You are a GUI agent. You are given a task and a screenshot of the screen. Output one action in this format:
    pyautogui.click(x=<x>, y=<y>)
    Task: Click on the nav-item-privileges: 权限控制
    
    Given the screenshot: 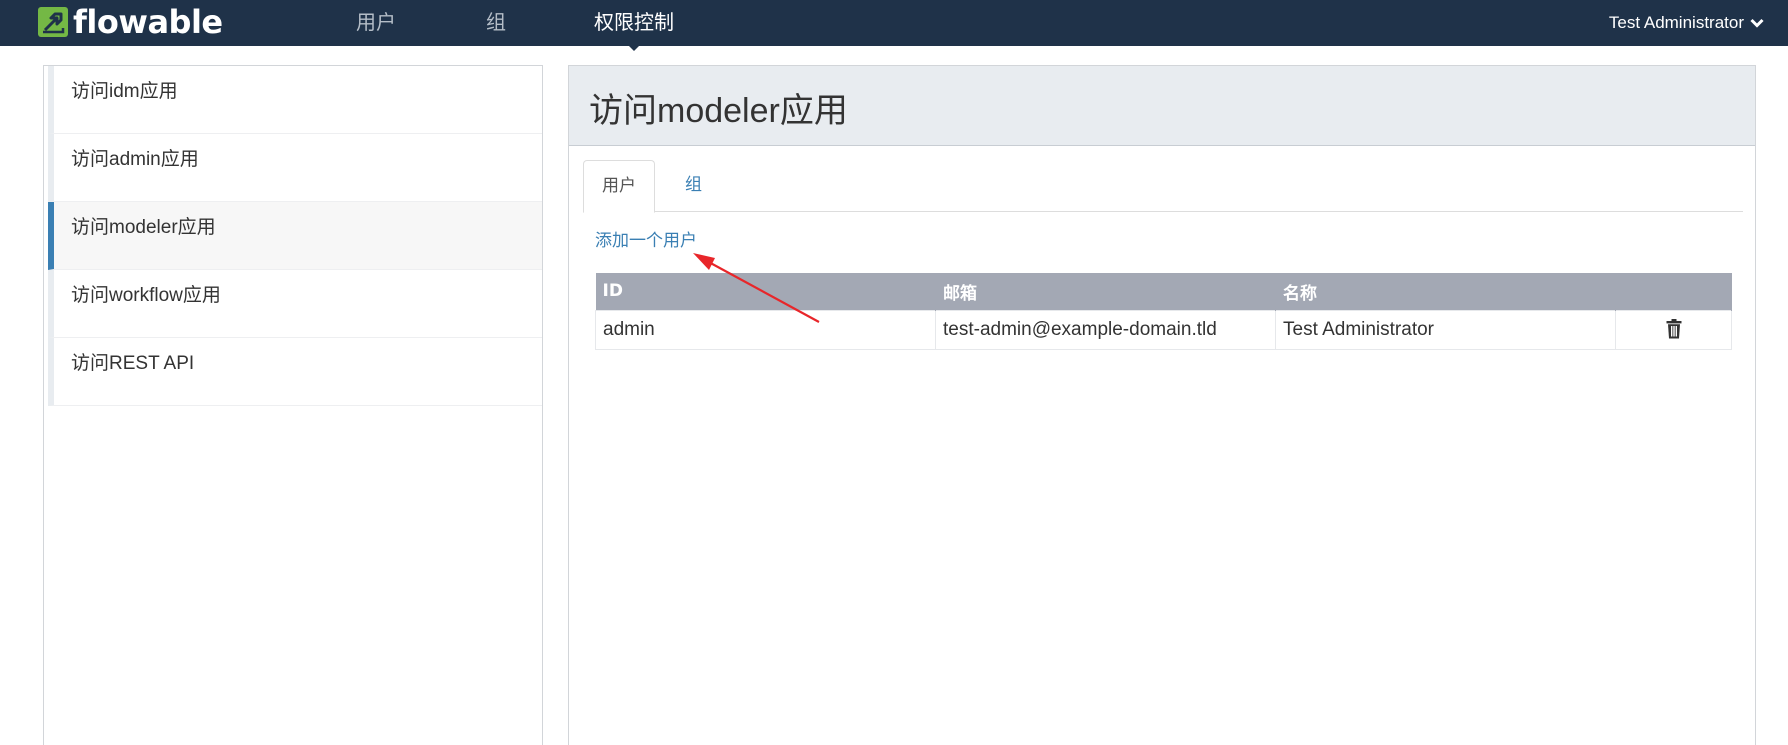 What is the action you would take?
    pyautogui.click(x=634, y=25)
    